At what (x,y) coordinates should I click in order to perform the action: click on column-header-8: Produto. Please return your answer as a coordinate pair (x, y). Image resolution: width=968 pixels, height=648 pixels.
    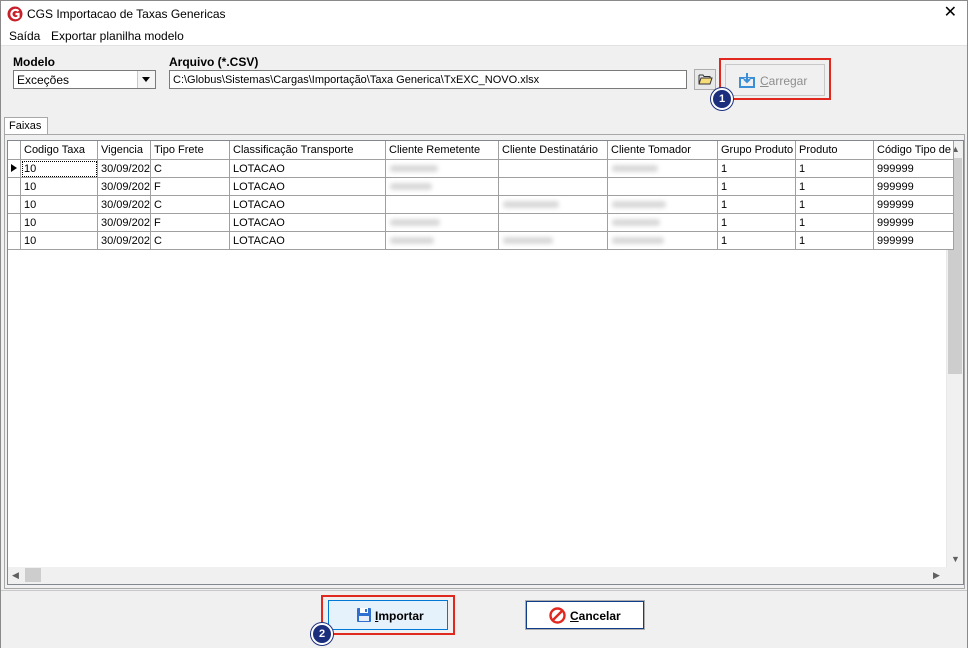
    Looking at the image, I should click on (835, 150).